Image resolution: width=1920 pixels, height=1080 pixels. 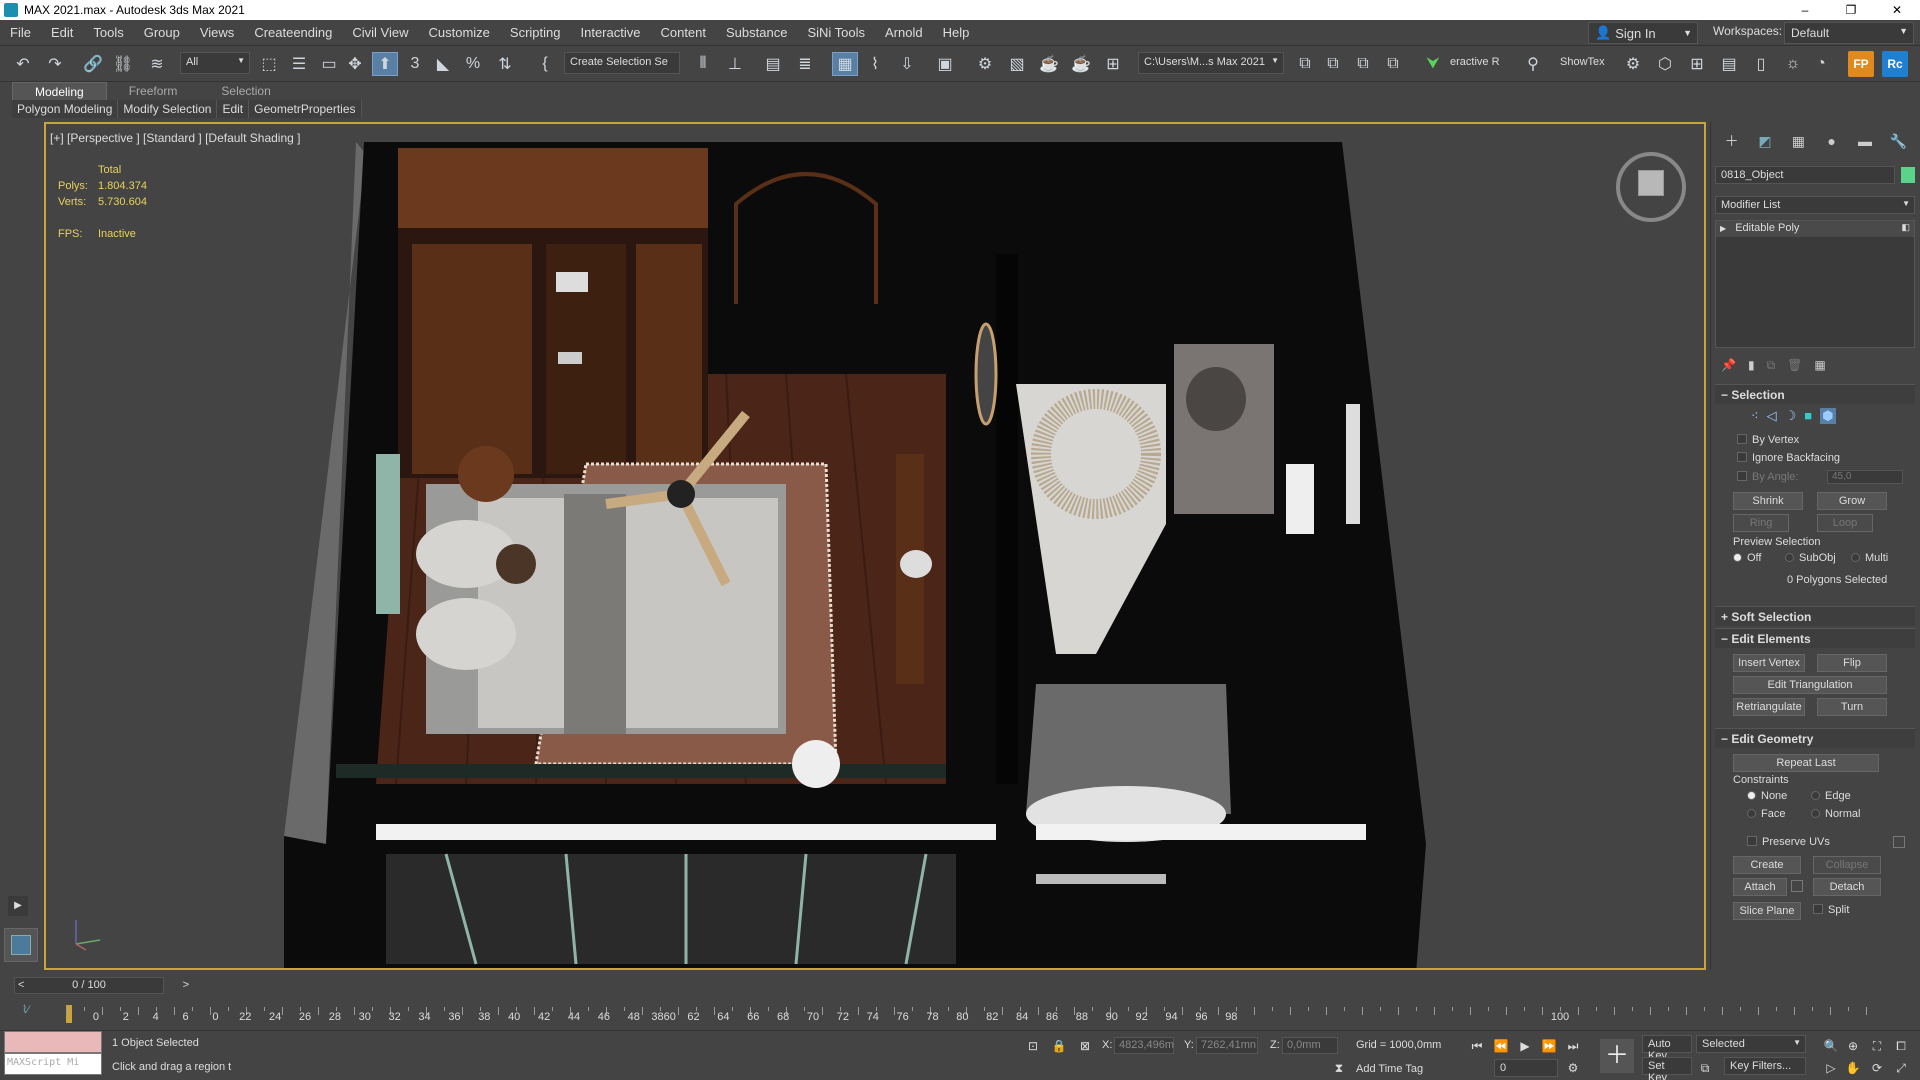 What do you see at coordinates (1525, 1046) in the screenshot?
I see `play-icon: ▶` at bounding box center [1525, 1046].